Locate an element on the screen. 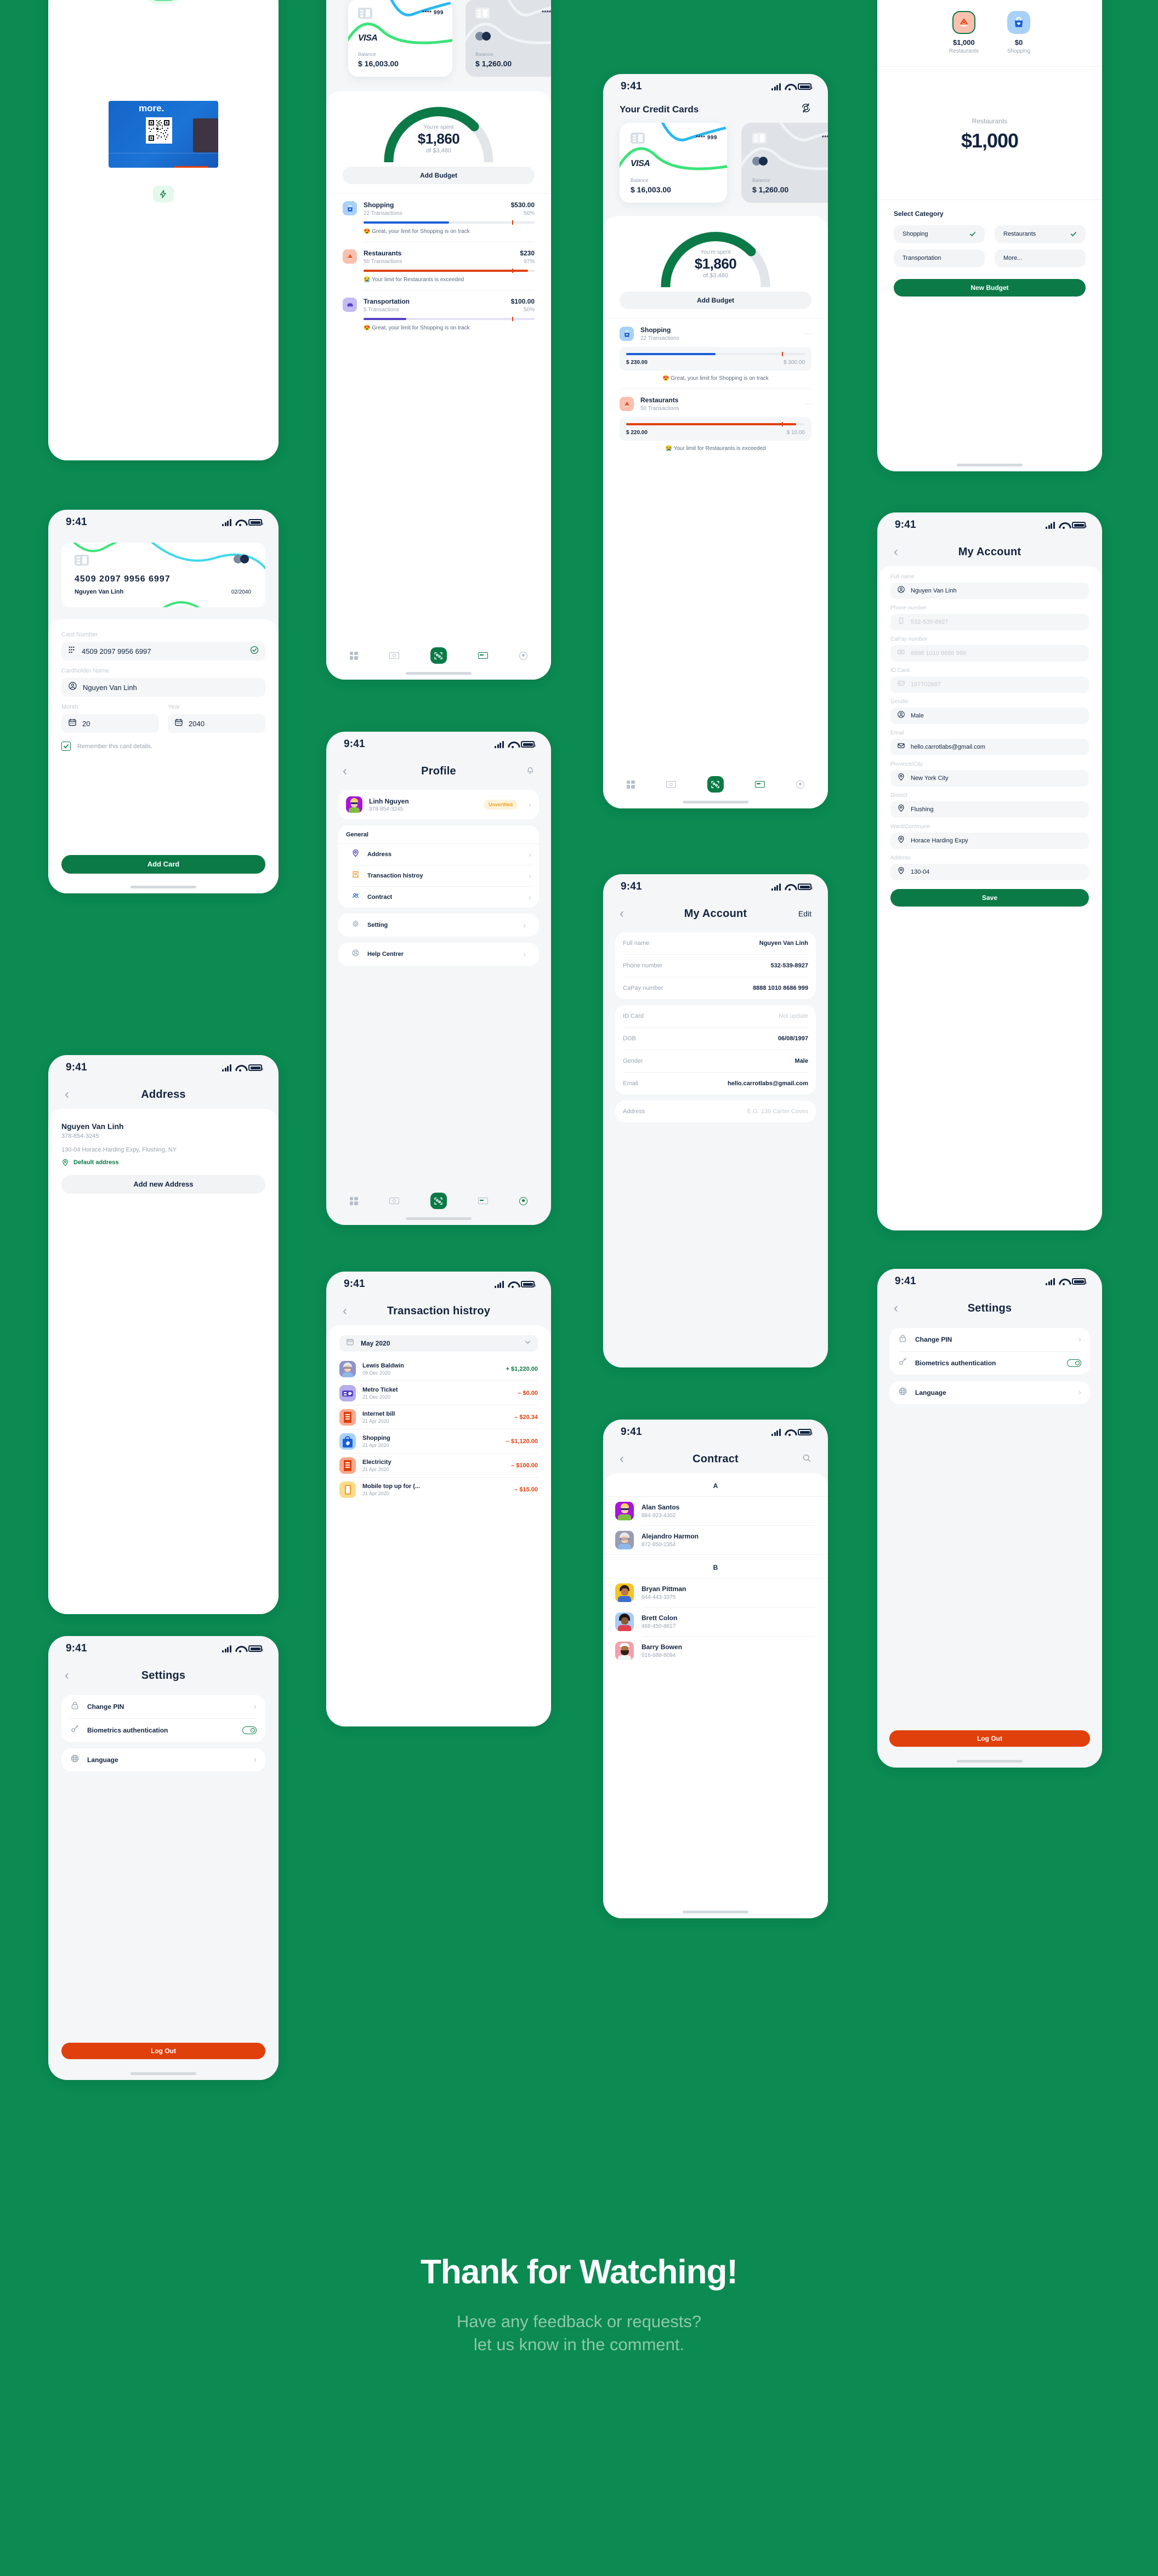 This screenshot has height=2576, width=1158. contact-row: Brett Colon 468-450-8817 is located at coordinates (716, 1622).